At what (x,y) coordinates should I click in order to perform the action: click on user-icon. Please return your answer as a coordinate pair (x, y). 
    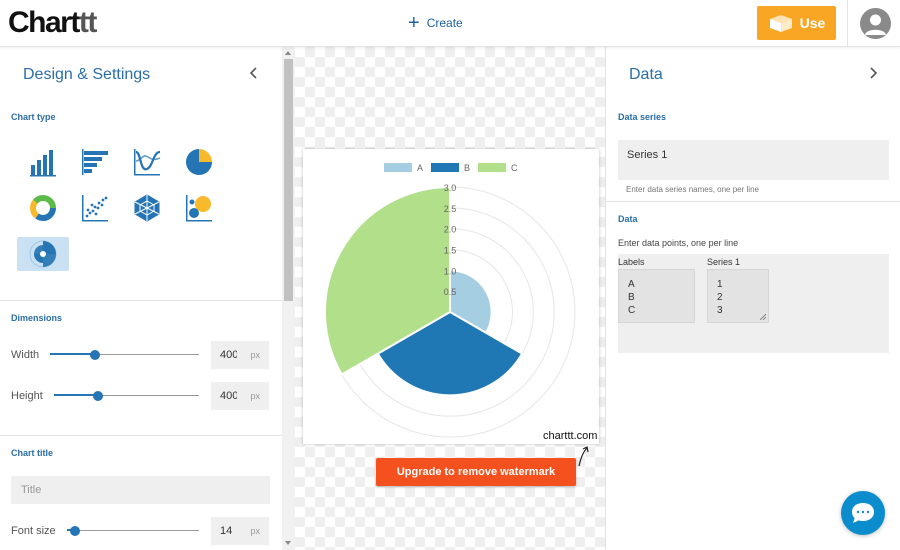
    Looking at the image, I should click on (875, 24).